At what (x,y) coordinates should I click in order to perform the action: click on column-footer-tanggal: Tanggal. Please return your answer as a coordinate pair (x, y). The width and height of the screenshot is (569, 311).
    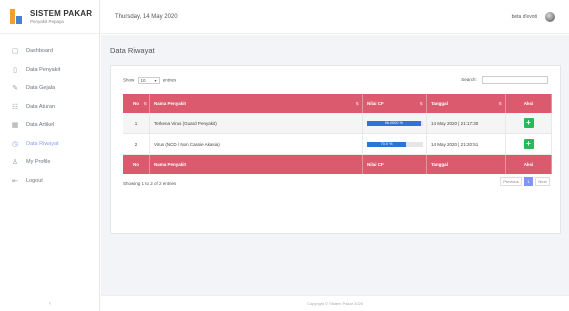
    Looking at the image, I should click on (466, 164).